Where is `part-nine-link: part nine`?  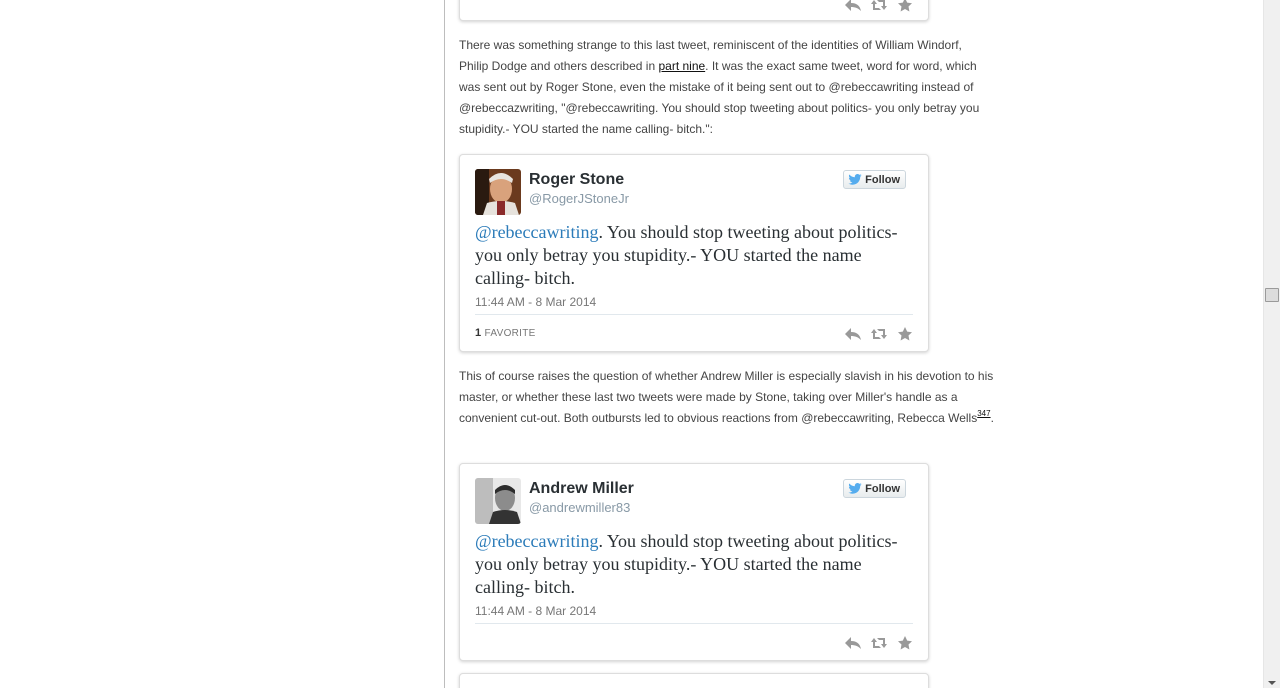 part-nine-link: part nine is located at coordinates (681, 66).